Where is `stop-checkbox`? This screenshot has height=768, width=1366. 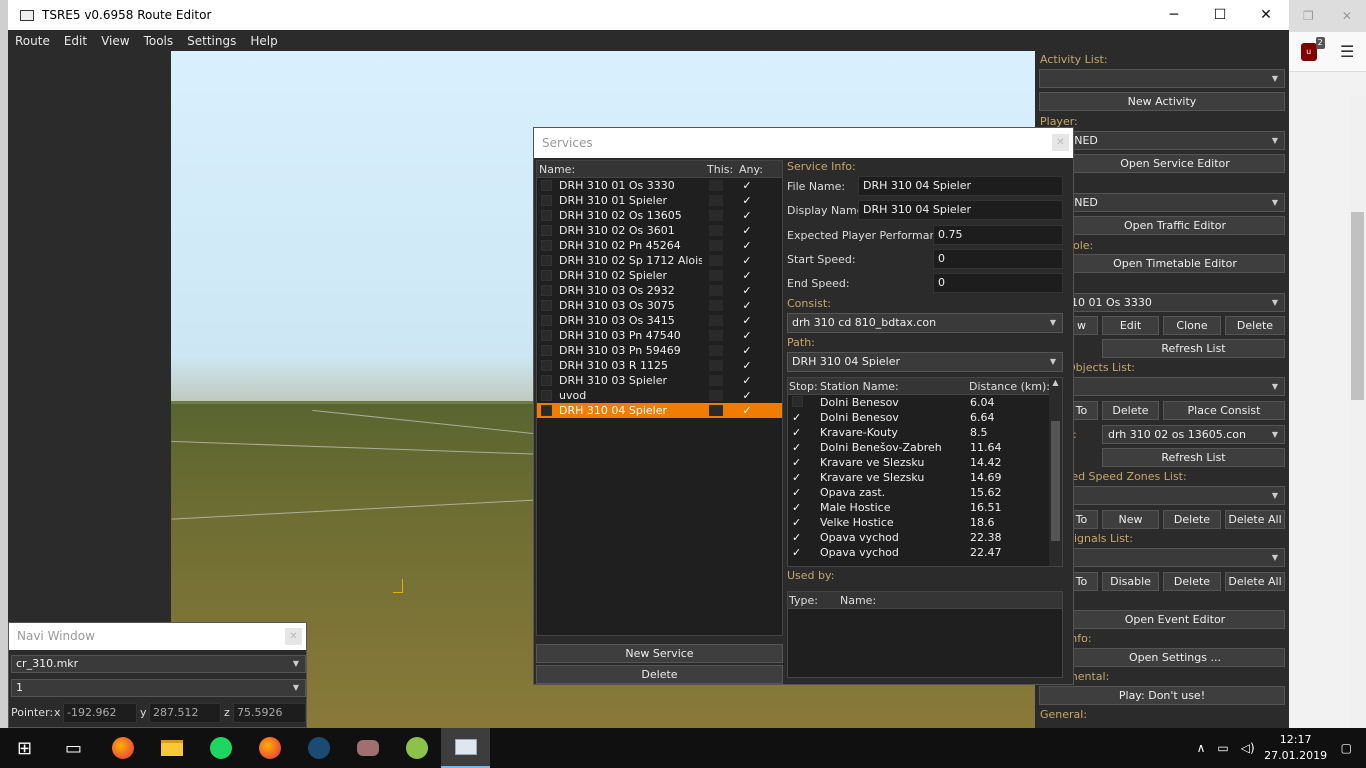
stop-checkbox is located at coordinates (803, 402).